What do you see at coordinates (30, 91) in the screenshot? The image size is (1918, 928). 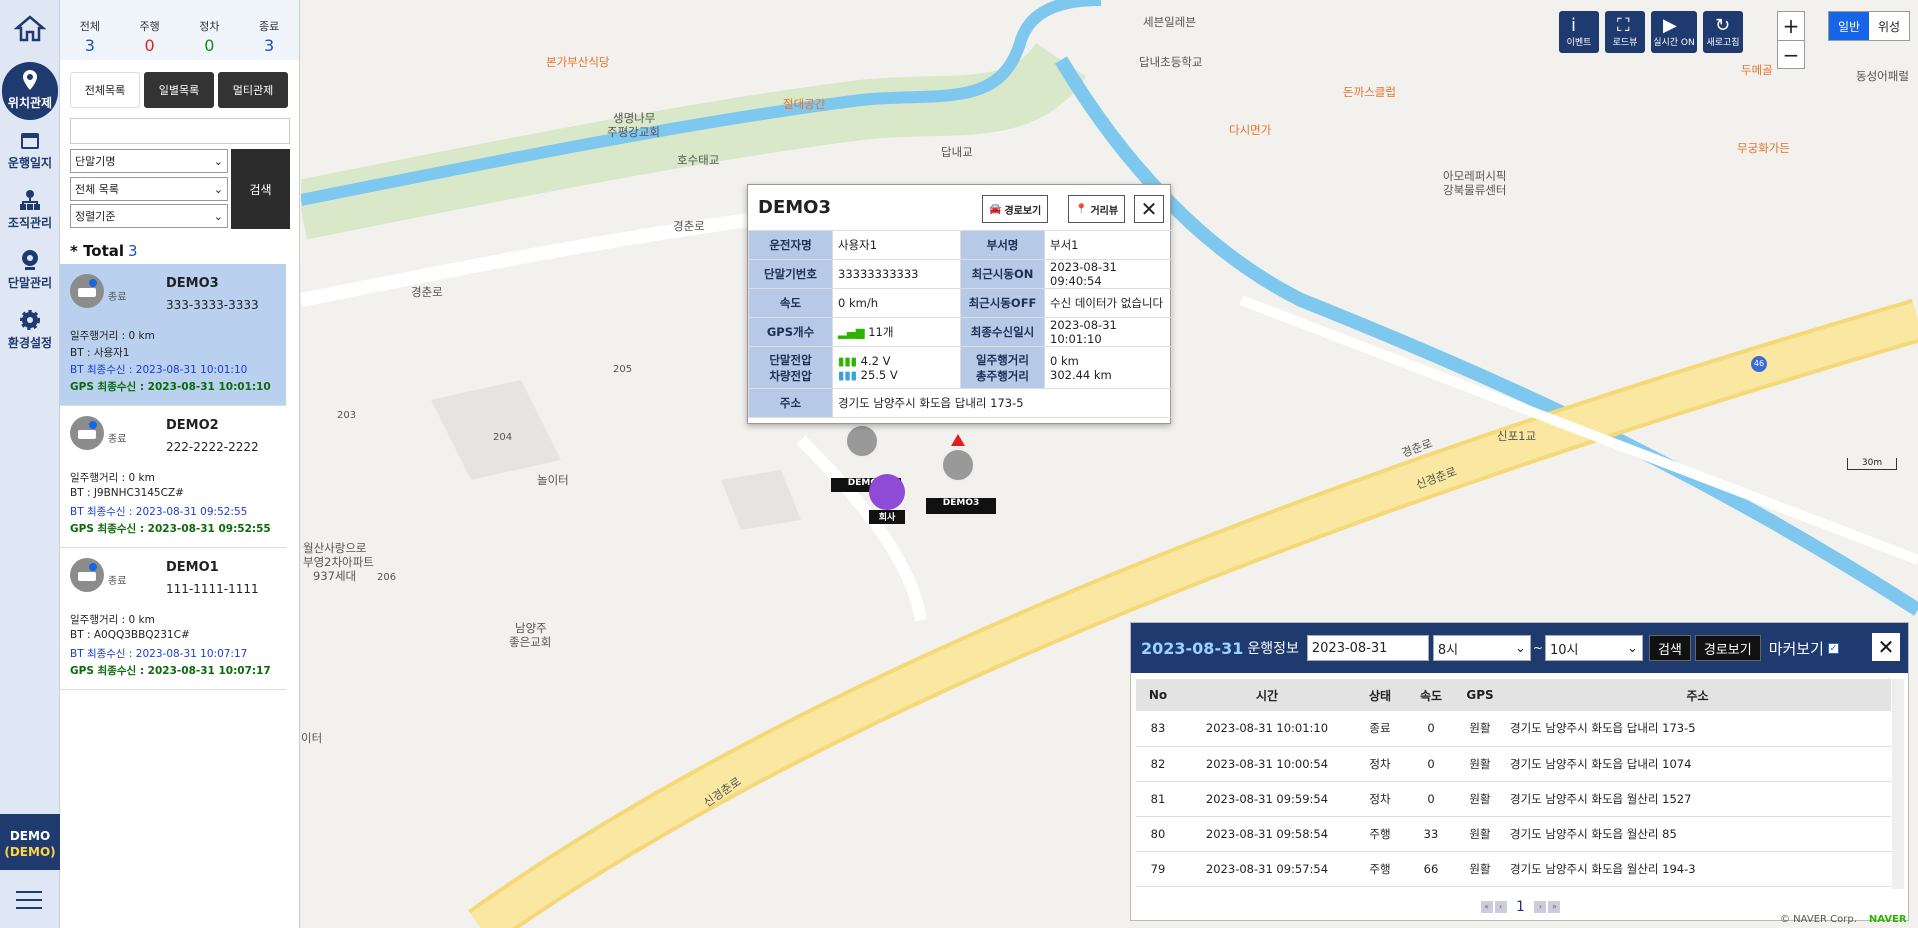 I see `nav-location: 위치관제` at bounding box center [30, 91].